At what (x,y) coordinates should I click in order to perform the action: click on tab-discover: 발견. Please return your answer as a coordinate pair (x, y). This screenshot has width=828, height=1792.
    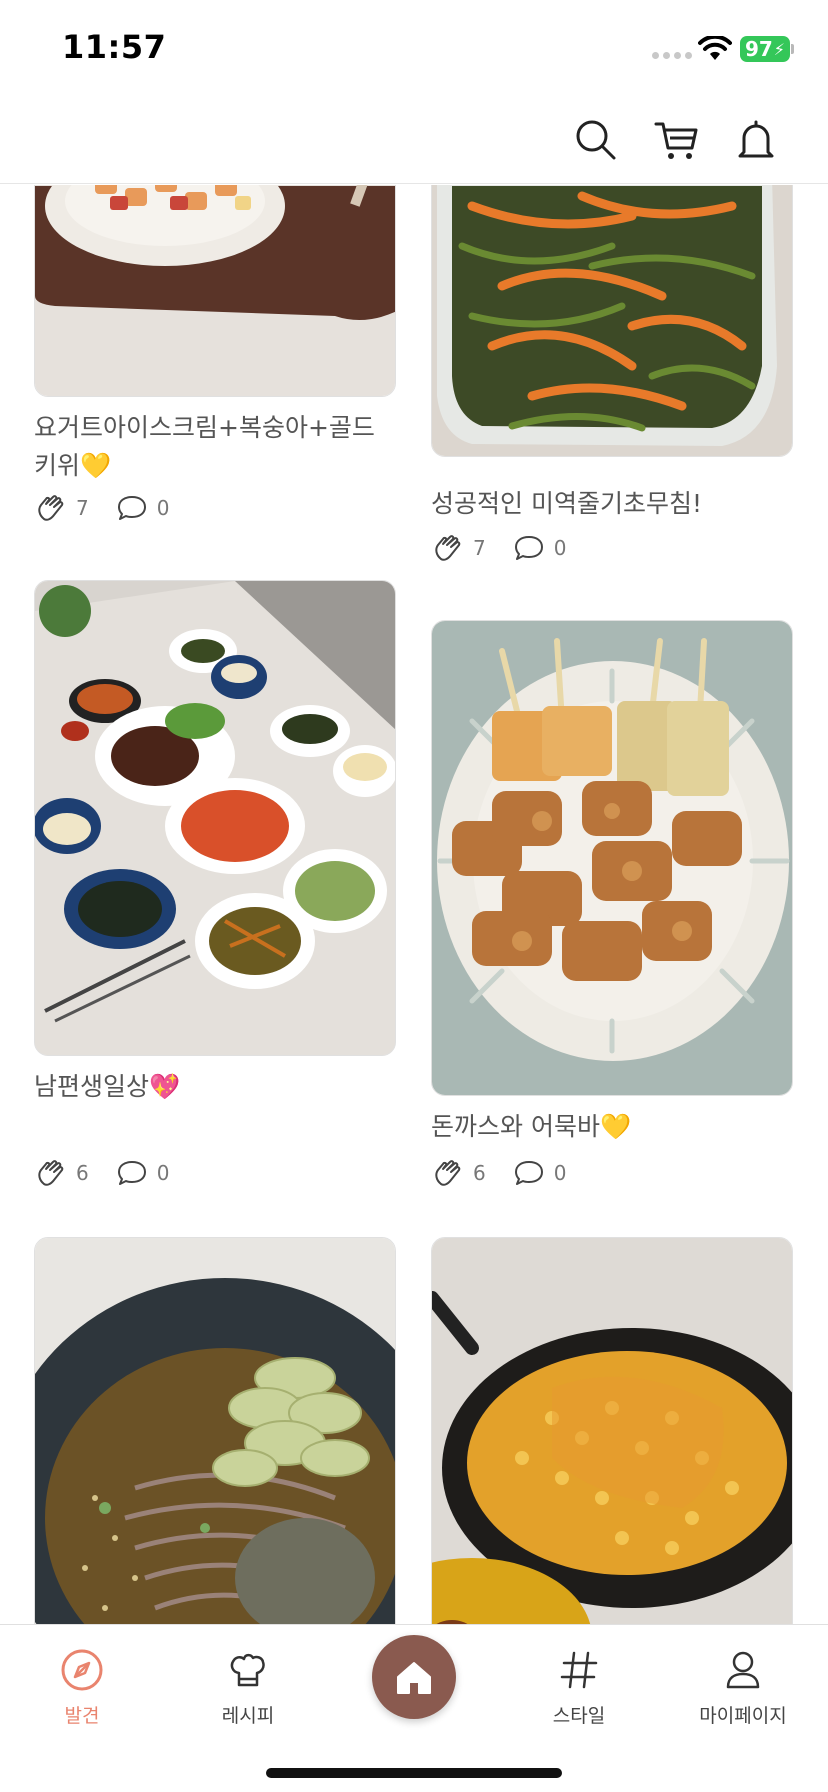
    Looking at the image, I should click on (82, 1687).